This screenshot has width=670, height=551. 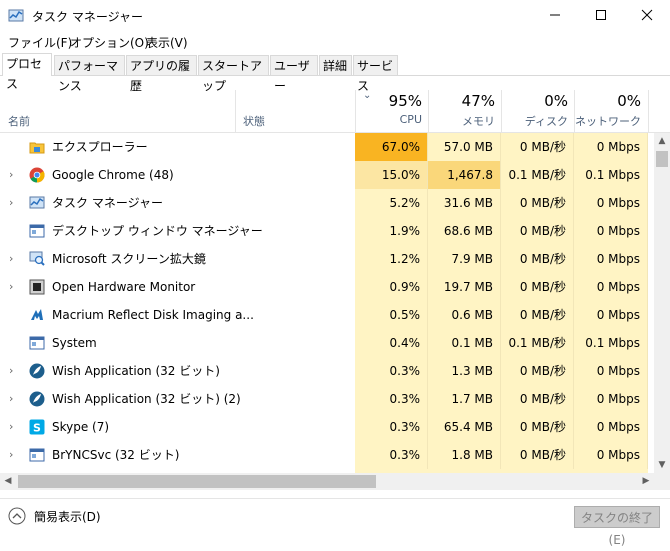 I want to click on column-network: ネットワーク, so click(x=607, y=121).